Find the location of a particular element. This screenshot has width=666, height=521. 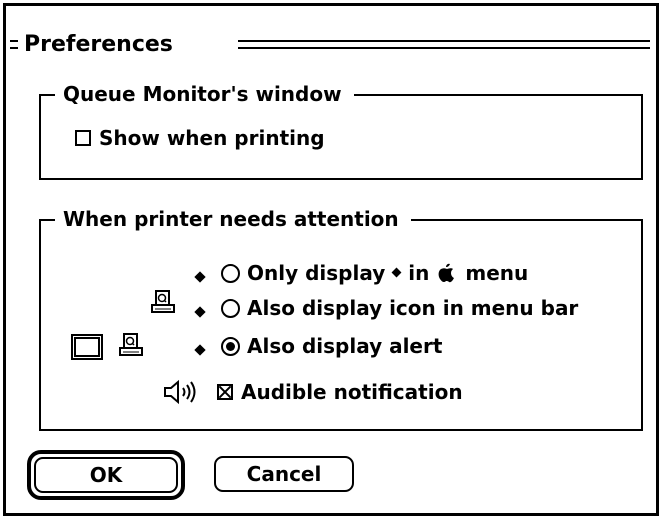

title-bar-stripes-left is located at coordinates (14, 44).